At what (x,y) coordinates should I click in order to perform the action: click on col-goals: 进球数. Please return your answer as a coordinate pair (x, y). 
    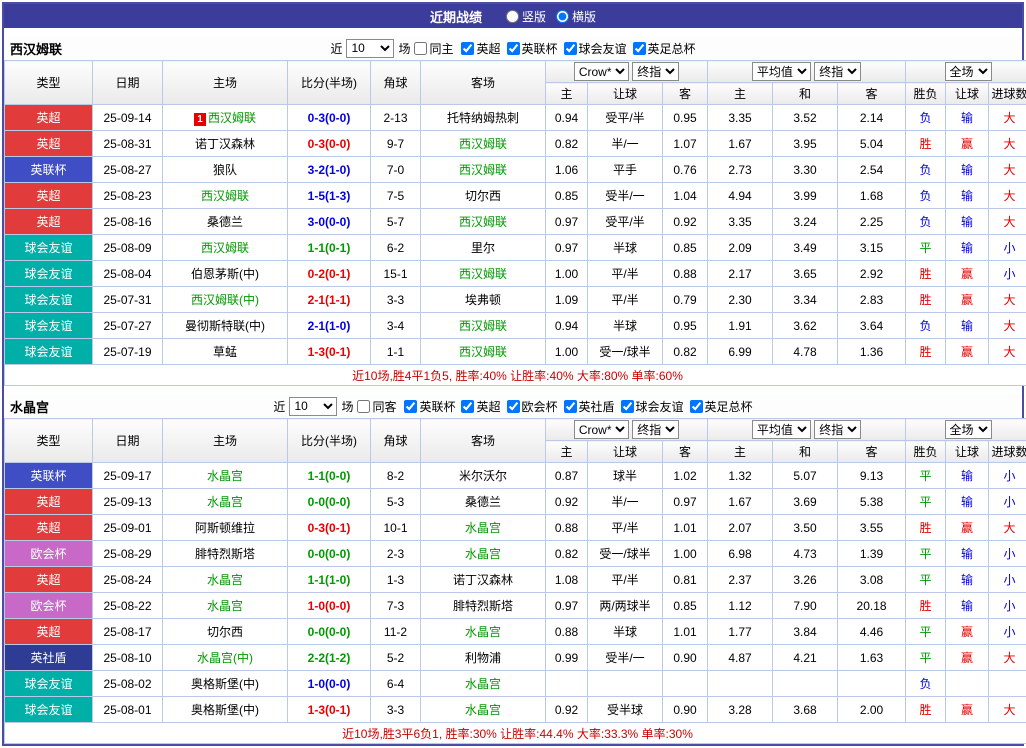
    Looking at the image, I should click on (1007, 94).